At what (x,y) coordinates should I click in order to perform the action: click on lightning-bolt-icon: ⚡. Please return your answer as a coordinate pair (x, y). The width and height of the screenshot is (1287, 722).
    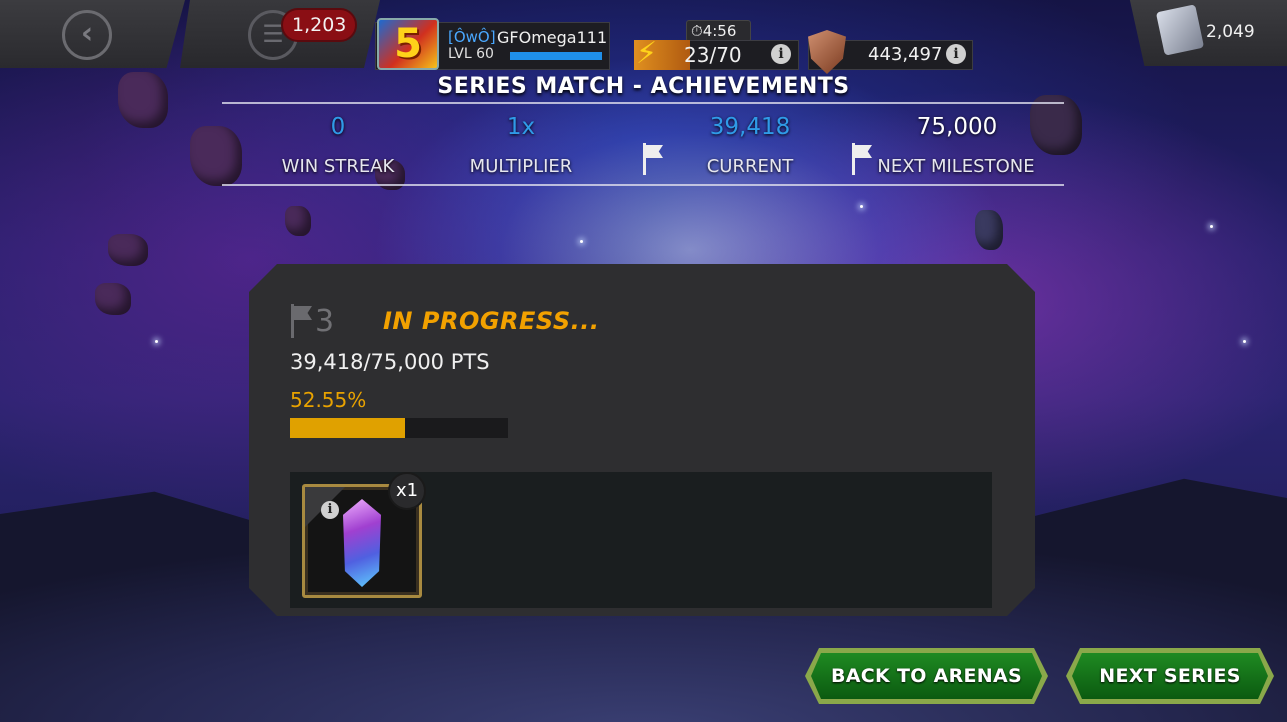
    Looking at the image, I should click on (647, 53).